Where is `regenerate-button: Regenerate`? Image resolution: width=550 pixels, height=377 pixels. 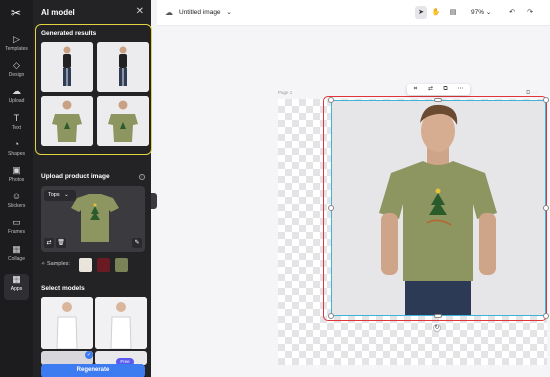
regenerate-button: Regenerate is located at coordinates (93, 370).